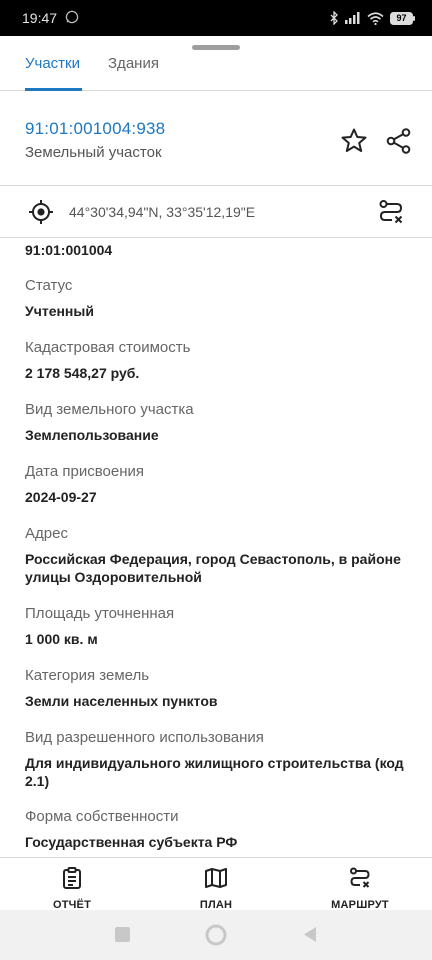 The image size is (432, 960). Describe the element at coordinates (399, 141) in the screenshot. I see `share-icon` at that location.